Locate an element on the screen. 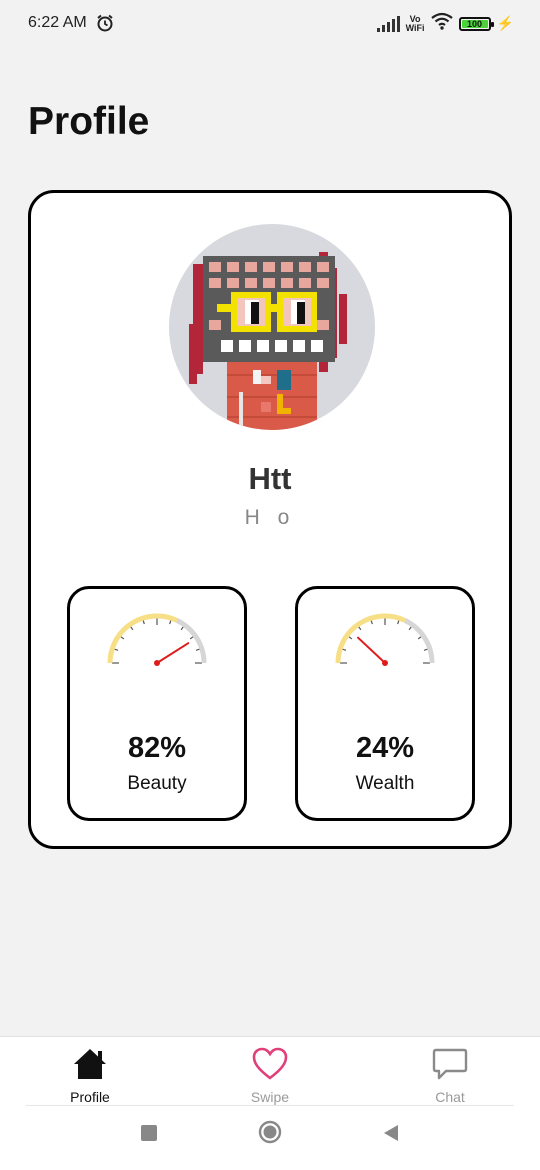 Image resolution: width=540 pixels, height=1170 pixels. wealth-label: Wealth is located at coordinates (385, 783).